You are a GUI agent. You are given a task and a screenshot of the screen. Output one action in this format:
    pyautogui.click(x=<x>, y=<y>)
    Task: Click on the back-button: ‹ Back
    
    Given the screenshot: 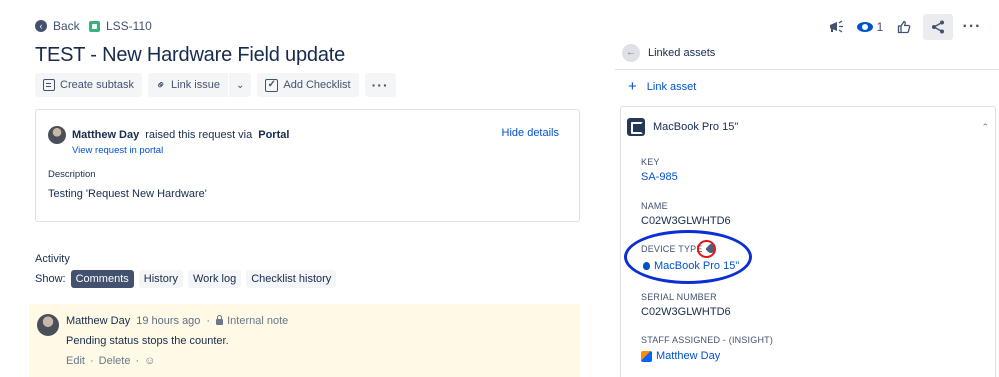 What is the action you would take?
    pyautogui.click(x=57, y=26)
    